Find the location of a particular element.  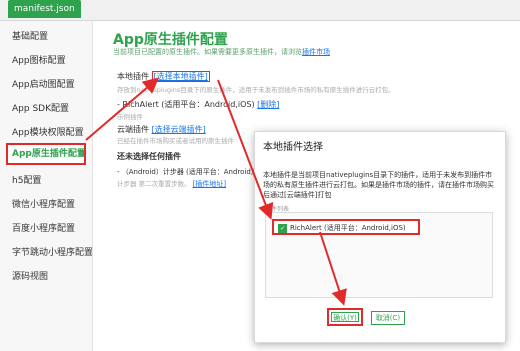

sidebar-item-app-icon: App图标配置 is located at coordinates (46, 61).